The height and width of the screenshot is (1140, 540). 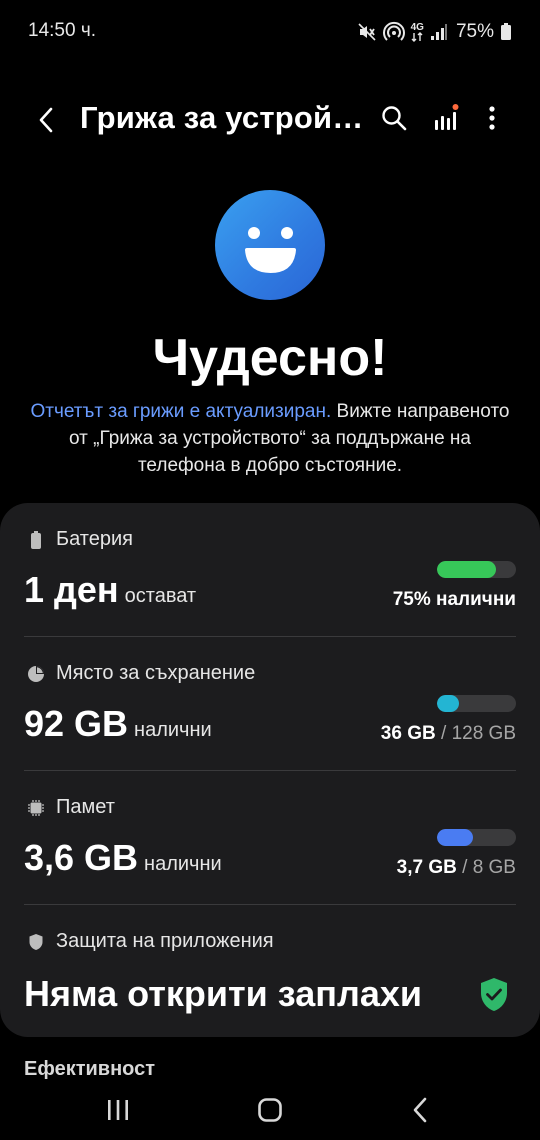 I want to click on more-icon, so click(x=492, y=118).